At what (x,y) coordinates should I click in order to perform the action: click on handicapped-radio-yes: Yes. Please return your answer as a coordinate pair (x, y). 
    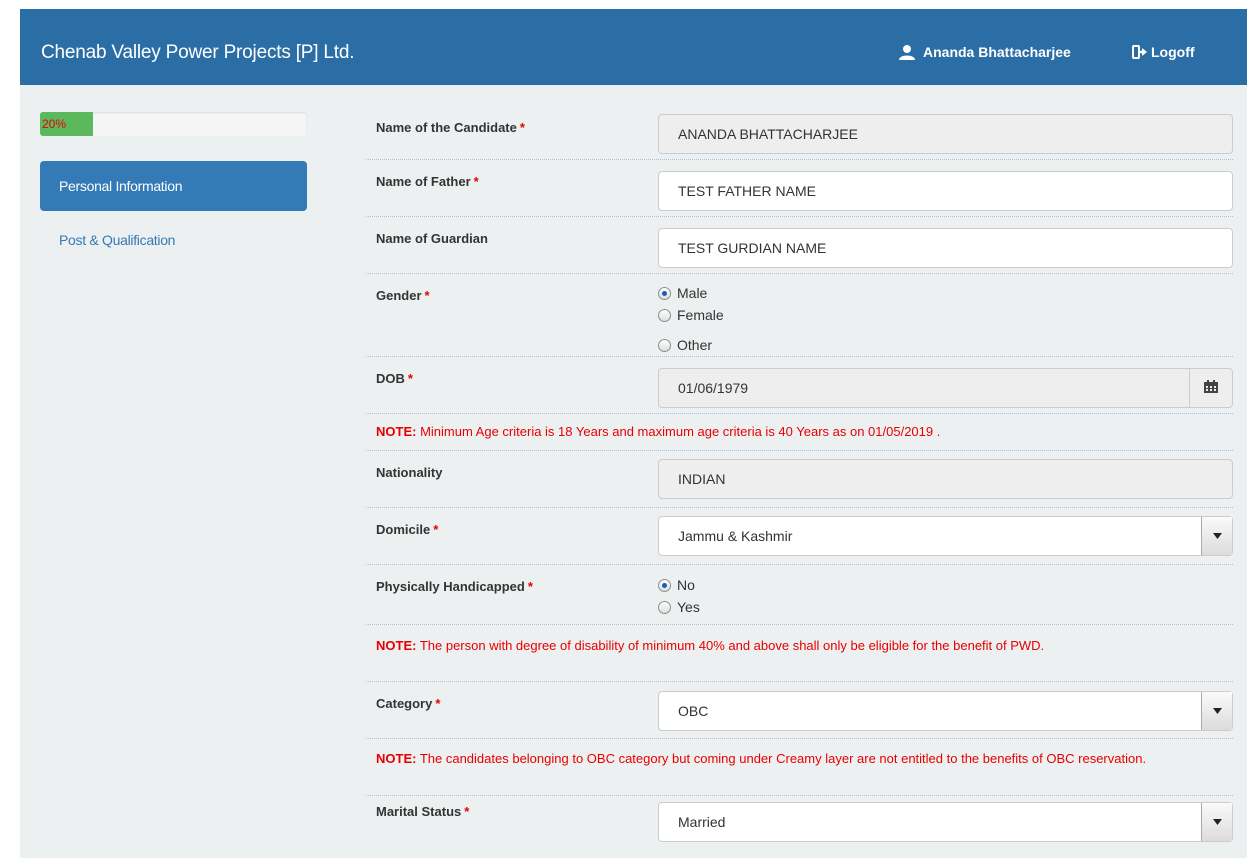
    Looking at the image, I should click on (679, 607).